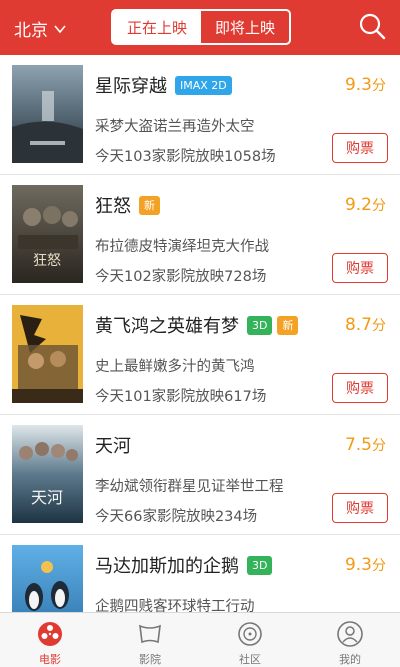 The height and width of the screenshot is (667, 400). I want to click on movie-title: 天河, so click(113, 446).